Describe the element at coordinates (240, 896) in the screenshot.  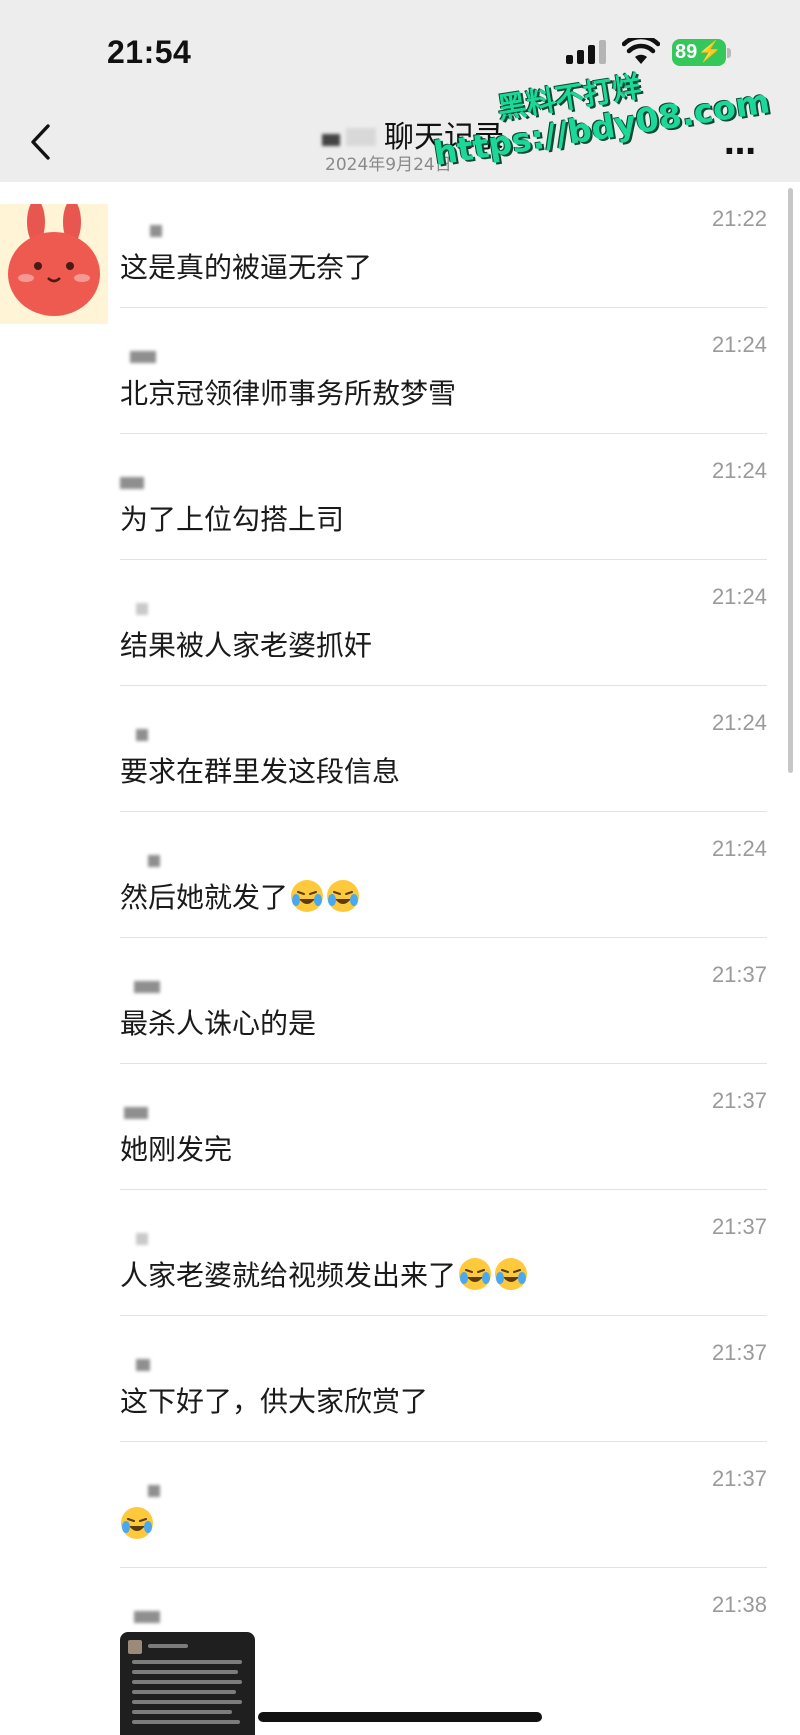
I see `message-text: 然后她就发了` at that location.